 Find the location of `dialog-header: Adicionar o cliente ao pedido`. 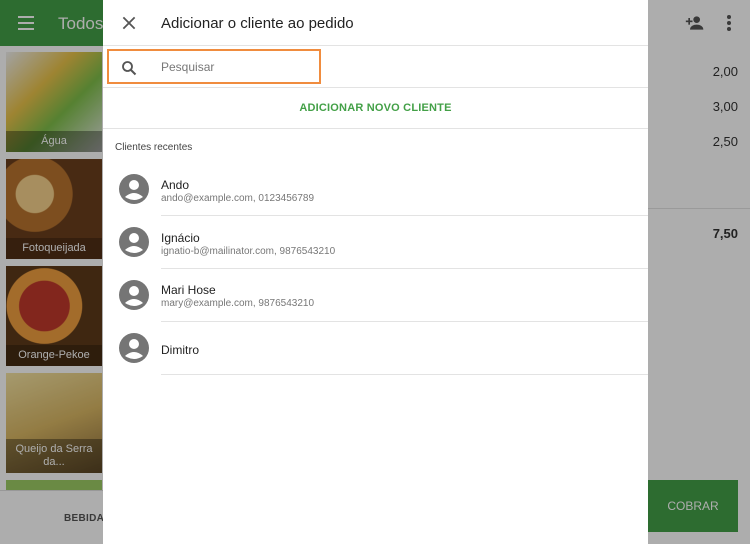

dialog-header: Adicionar o cliente ao pedido is located at coordinates (375, 23).